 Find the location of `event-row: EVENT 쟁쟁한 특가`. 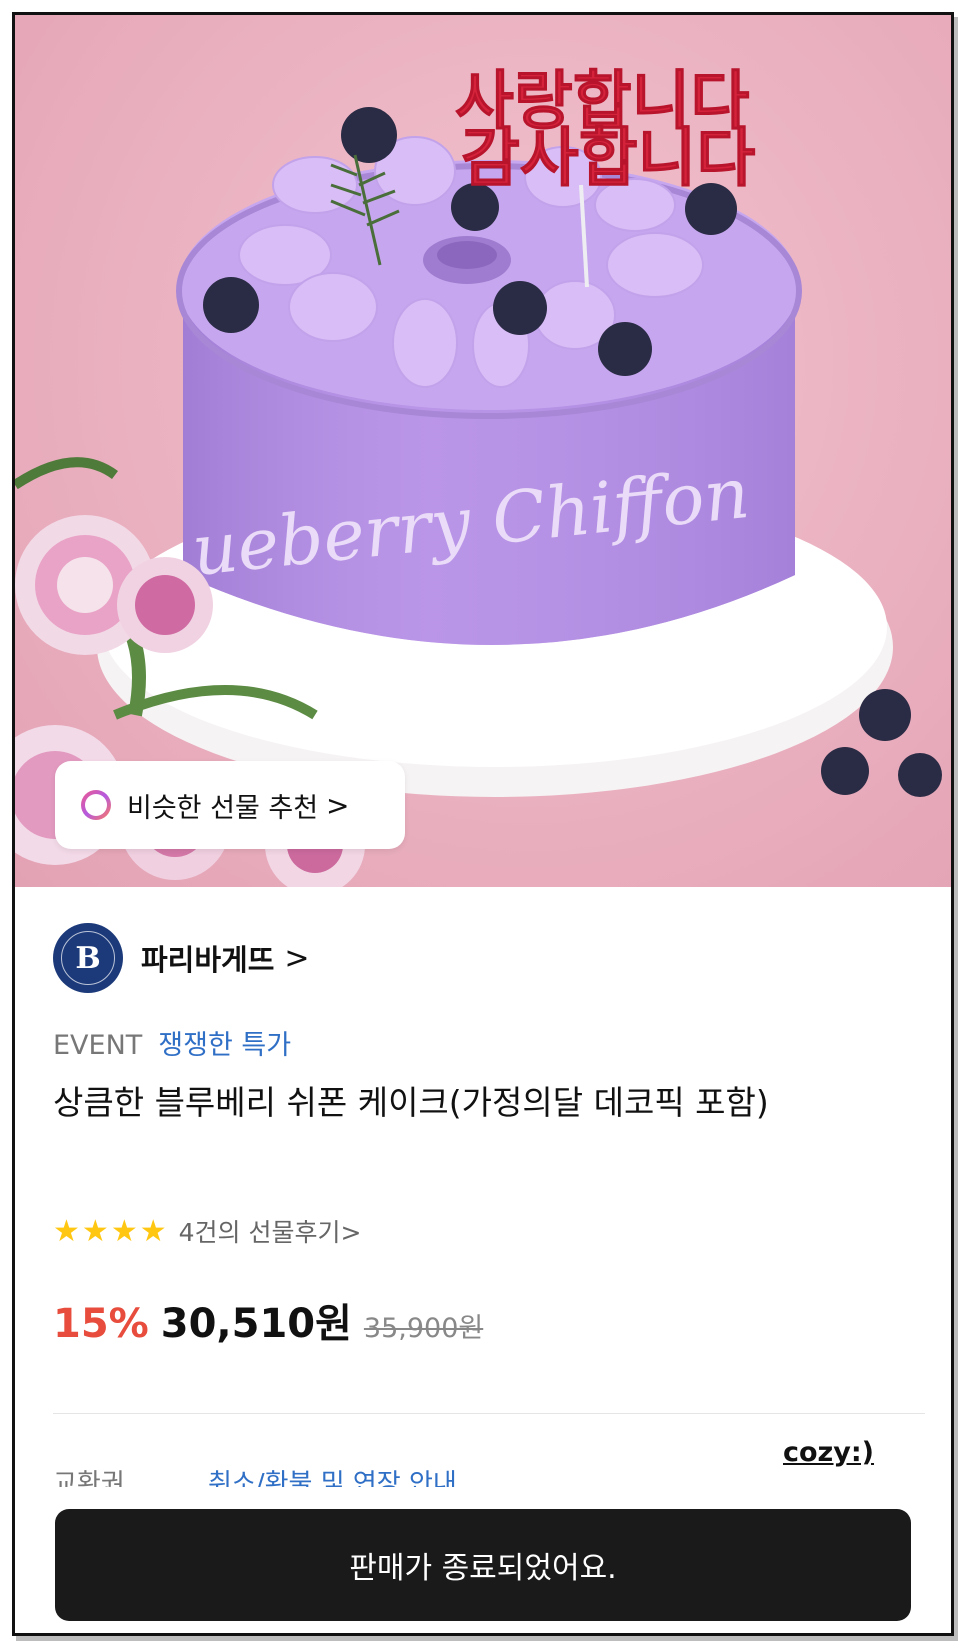

event-row: EVENT 쟁쟁한 특가 is located at coordinates (172, 1042).